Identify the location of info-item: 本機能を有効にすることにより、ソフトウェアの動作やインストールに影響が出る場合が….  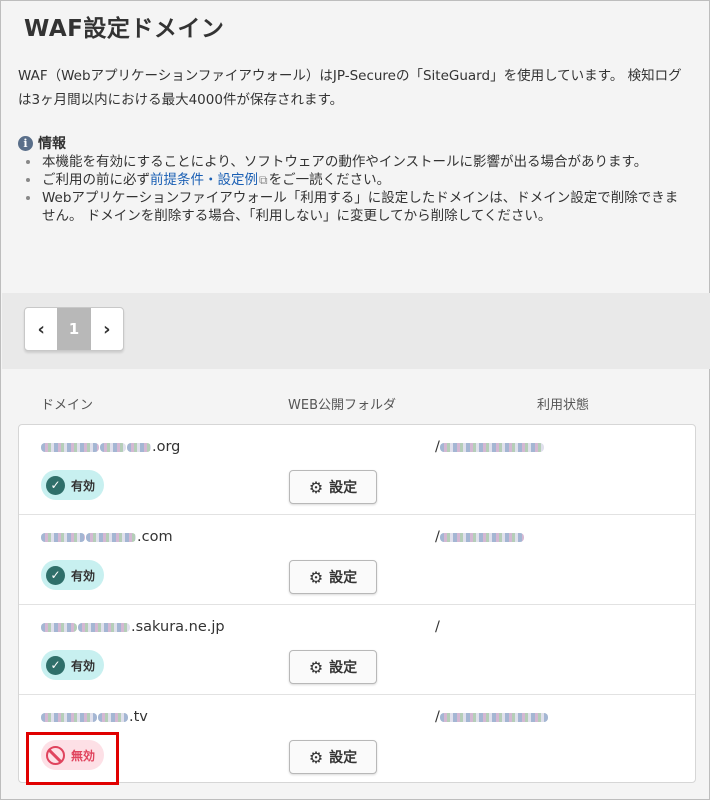
(358, 162).